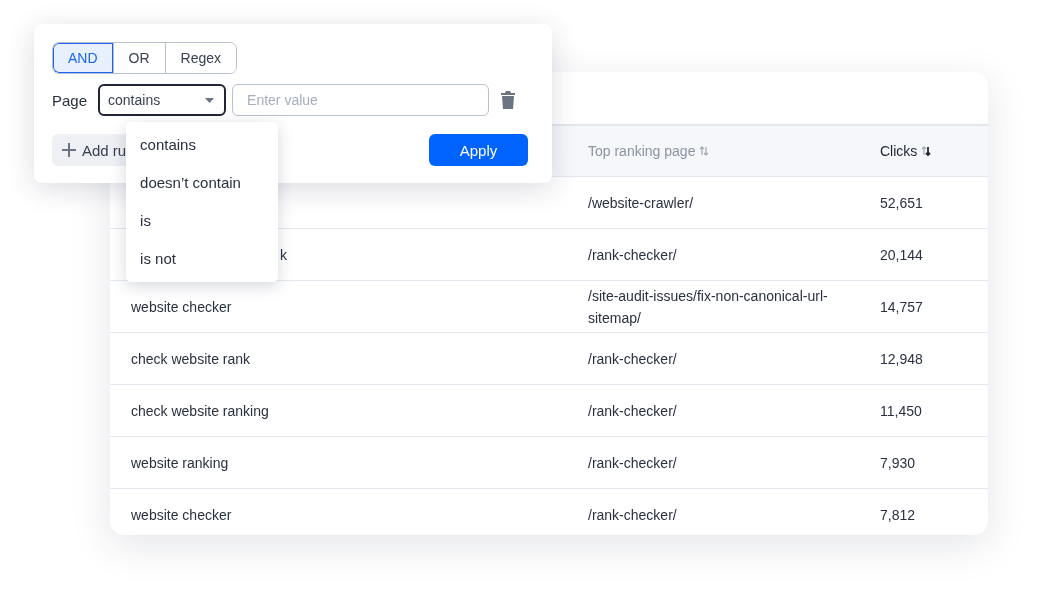 Image resolution: width=1052 pixels, height=593 pixels. I want to click on column-header: Clicks, so click(906, 151).